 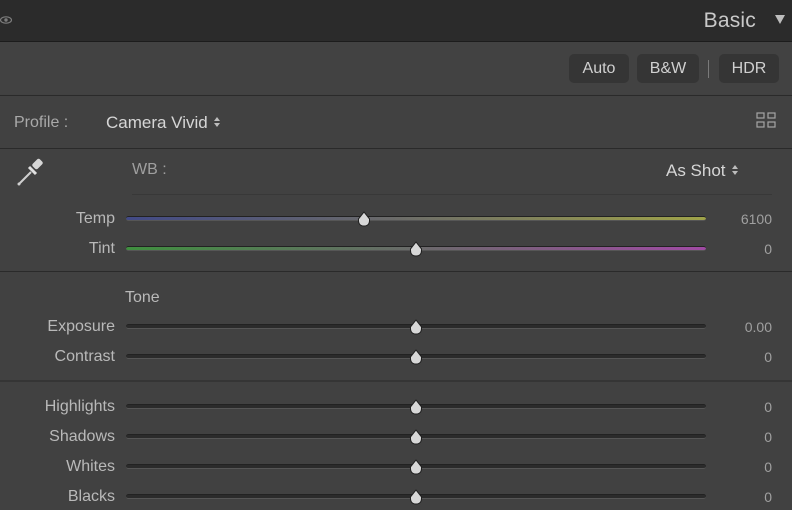 What do you see at coordinates (364, 219) in the screenshot?
I see `temp-slider-thumb` at bounding box center [364, 219].